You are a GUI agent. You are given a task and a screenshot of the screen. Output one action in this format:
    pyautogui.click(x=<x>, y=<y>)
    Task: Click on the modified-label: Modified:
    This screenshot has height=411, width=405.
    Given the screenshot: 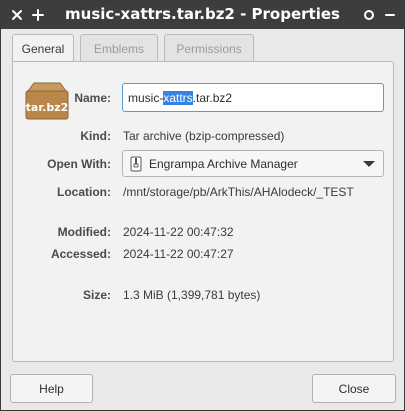 What is the action you would take?
    pyautogui.click(x=84, y=232)
    